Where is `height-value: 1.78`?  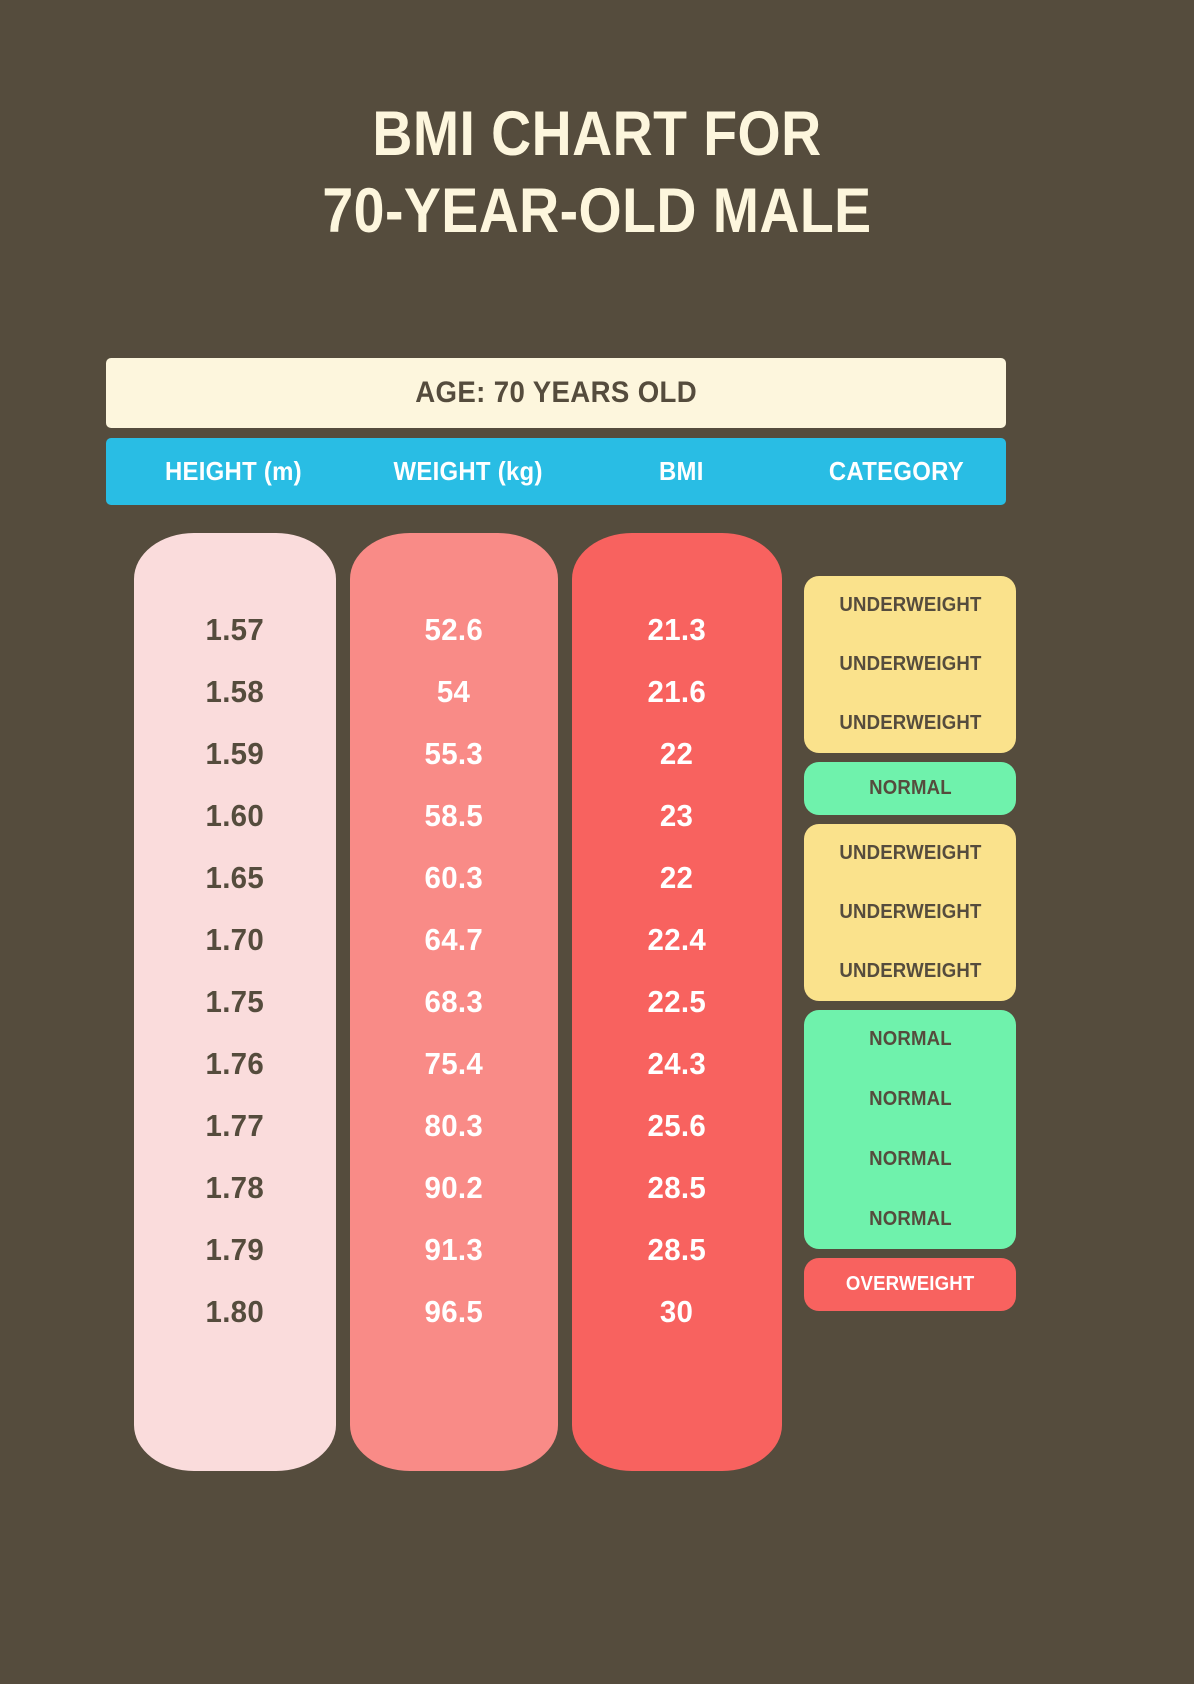
height-value: 1.78 is located at coordinates (235, 1187).